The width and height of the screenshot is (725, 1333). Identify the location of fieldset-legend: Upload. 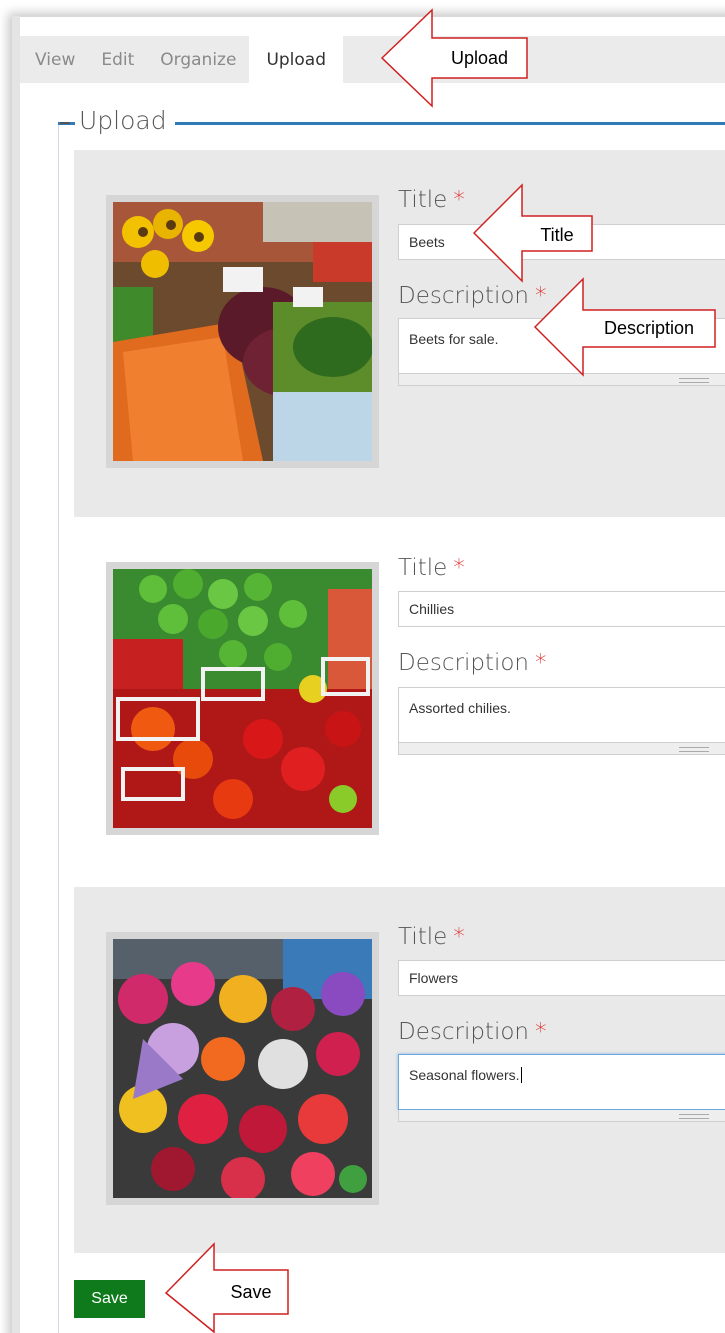
(125, 120).